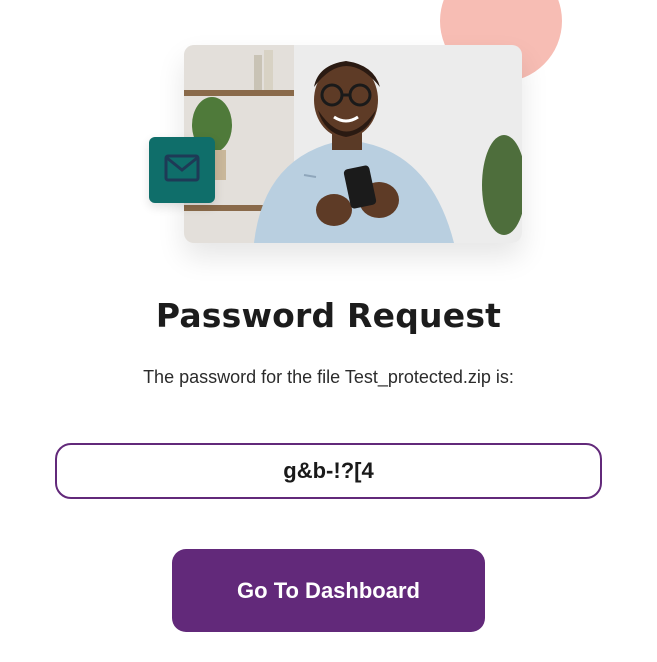 The height and width of the screenshot is (662, 657). I want to click on mail-icon, so click(182, 170).